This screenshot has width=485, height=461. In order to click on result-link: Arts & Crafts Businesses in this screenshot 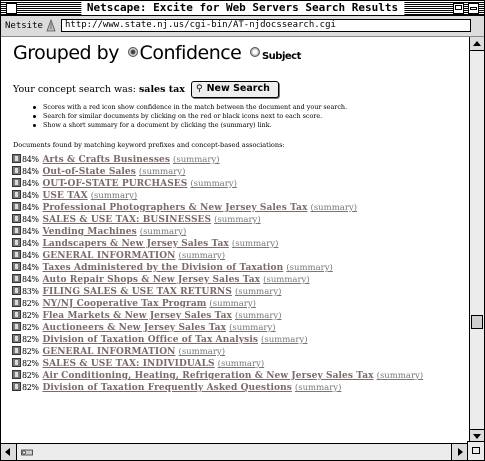, I will do `click(106, 160)`.